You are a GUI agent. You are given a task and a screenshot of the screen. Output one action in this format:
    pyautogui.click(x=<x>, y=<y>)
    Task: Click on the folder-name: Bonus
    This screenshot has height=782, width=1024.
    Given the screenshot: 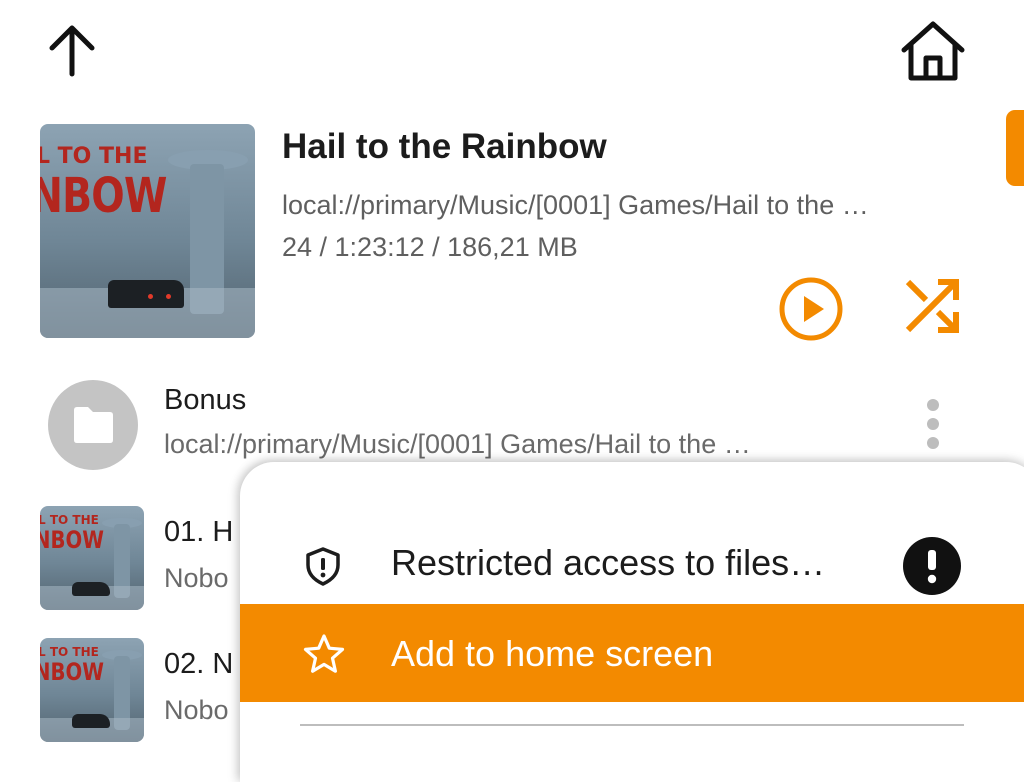 What is the action you would take?
    pyautogui.click(x=205, y=400)
    